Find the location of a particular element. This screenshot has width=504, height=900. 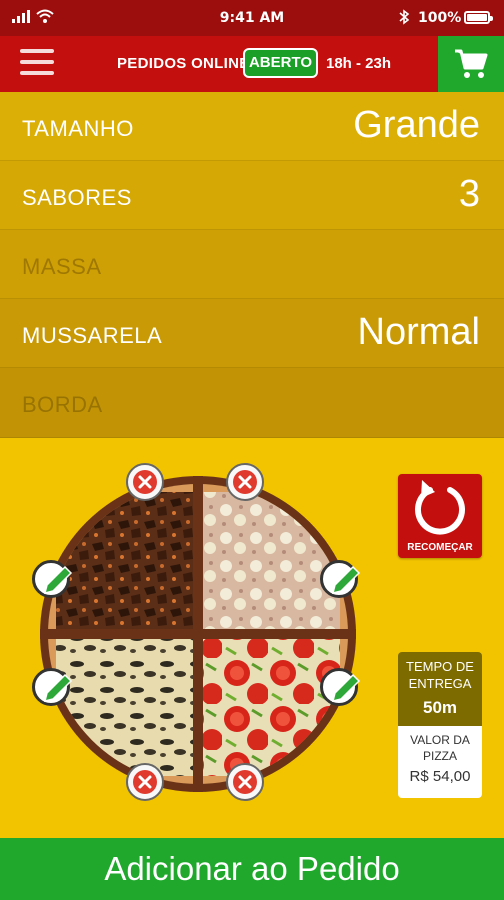

restart-label: RECOMEÇAR is located at coordinates (440, 547).